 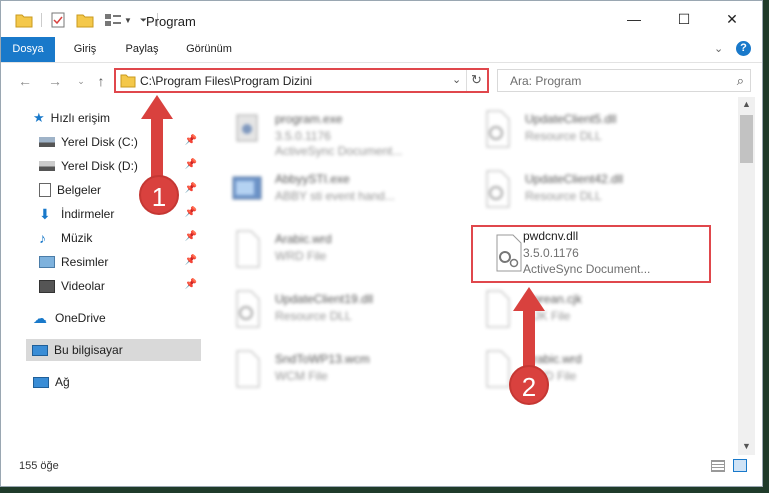 I want to click on details-view-icon, so click(x=718, y=466).